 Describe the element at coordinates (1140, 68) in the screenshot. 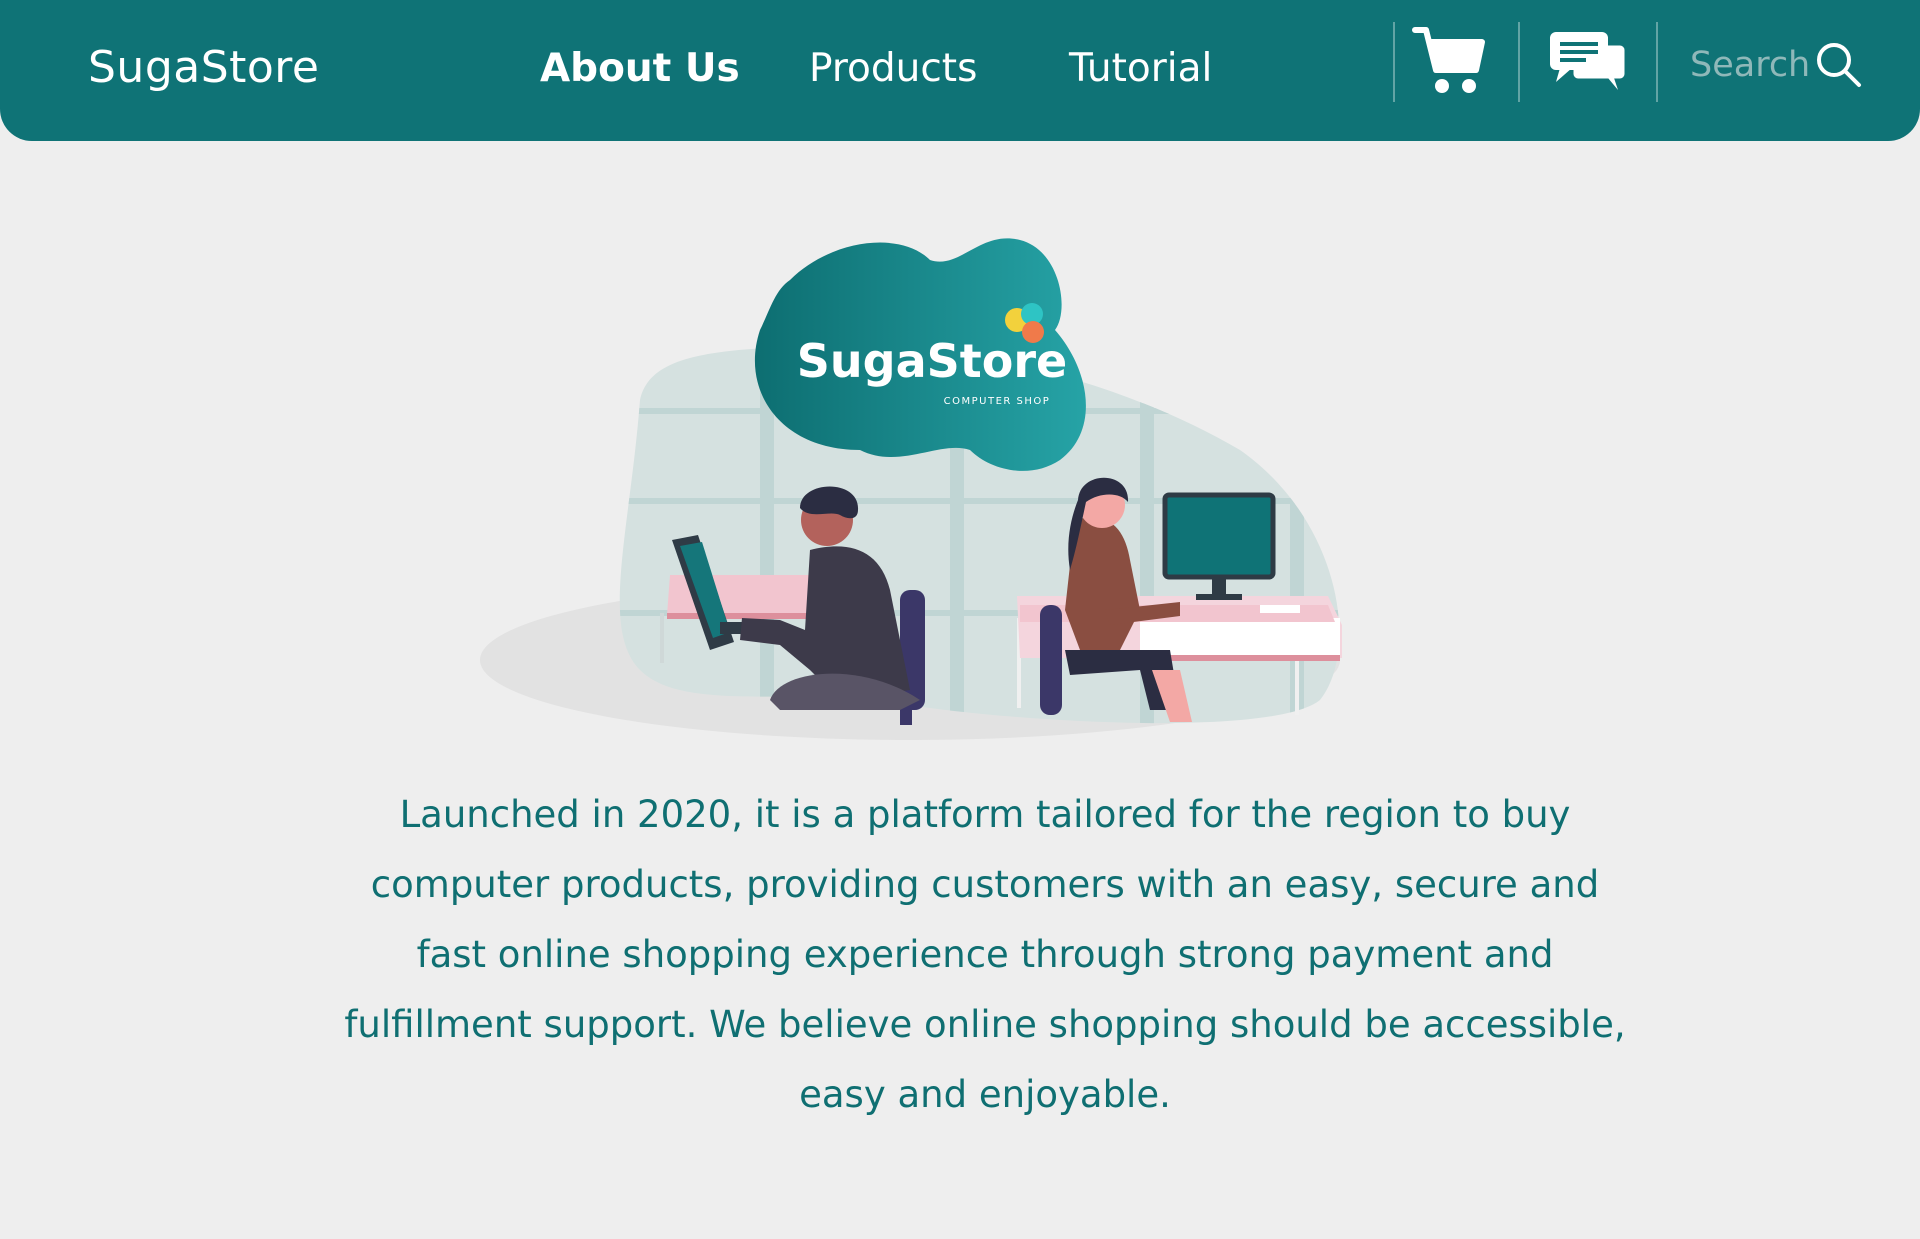

I see `nav-tutorial: Tutorial` at that location.